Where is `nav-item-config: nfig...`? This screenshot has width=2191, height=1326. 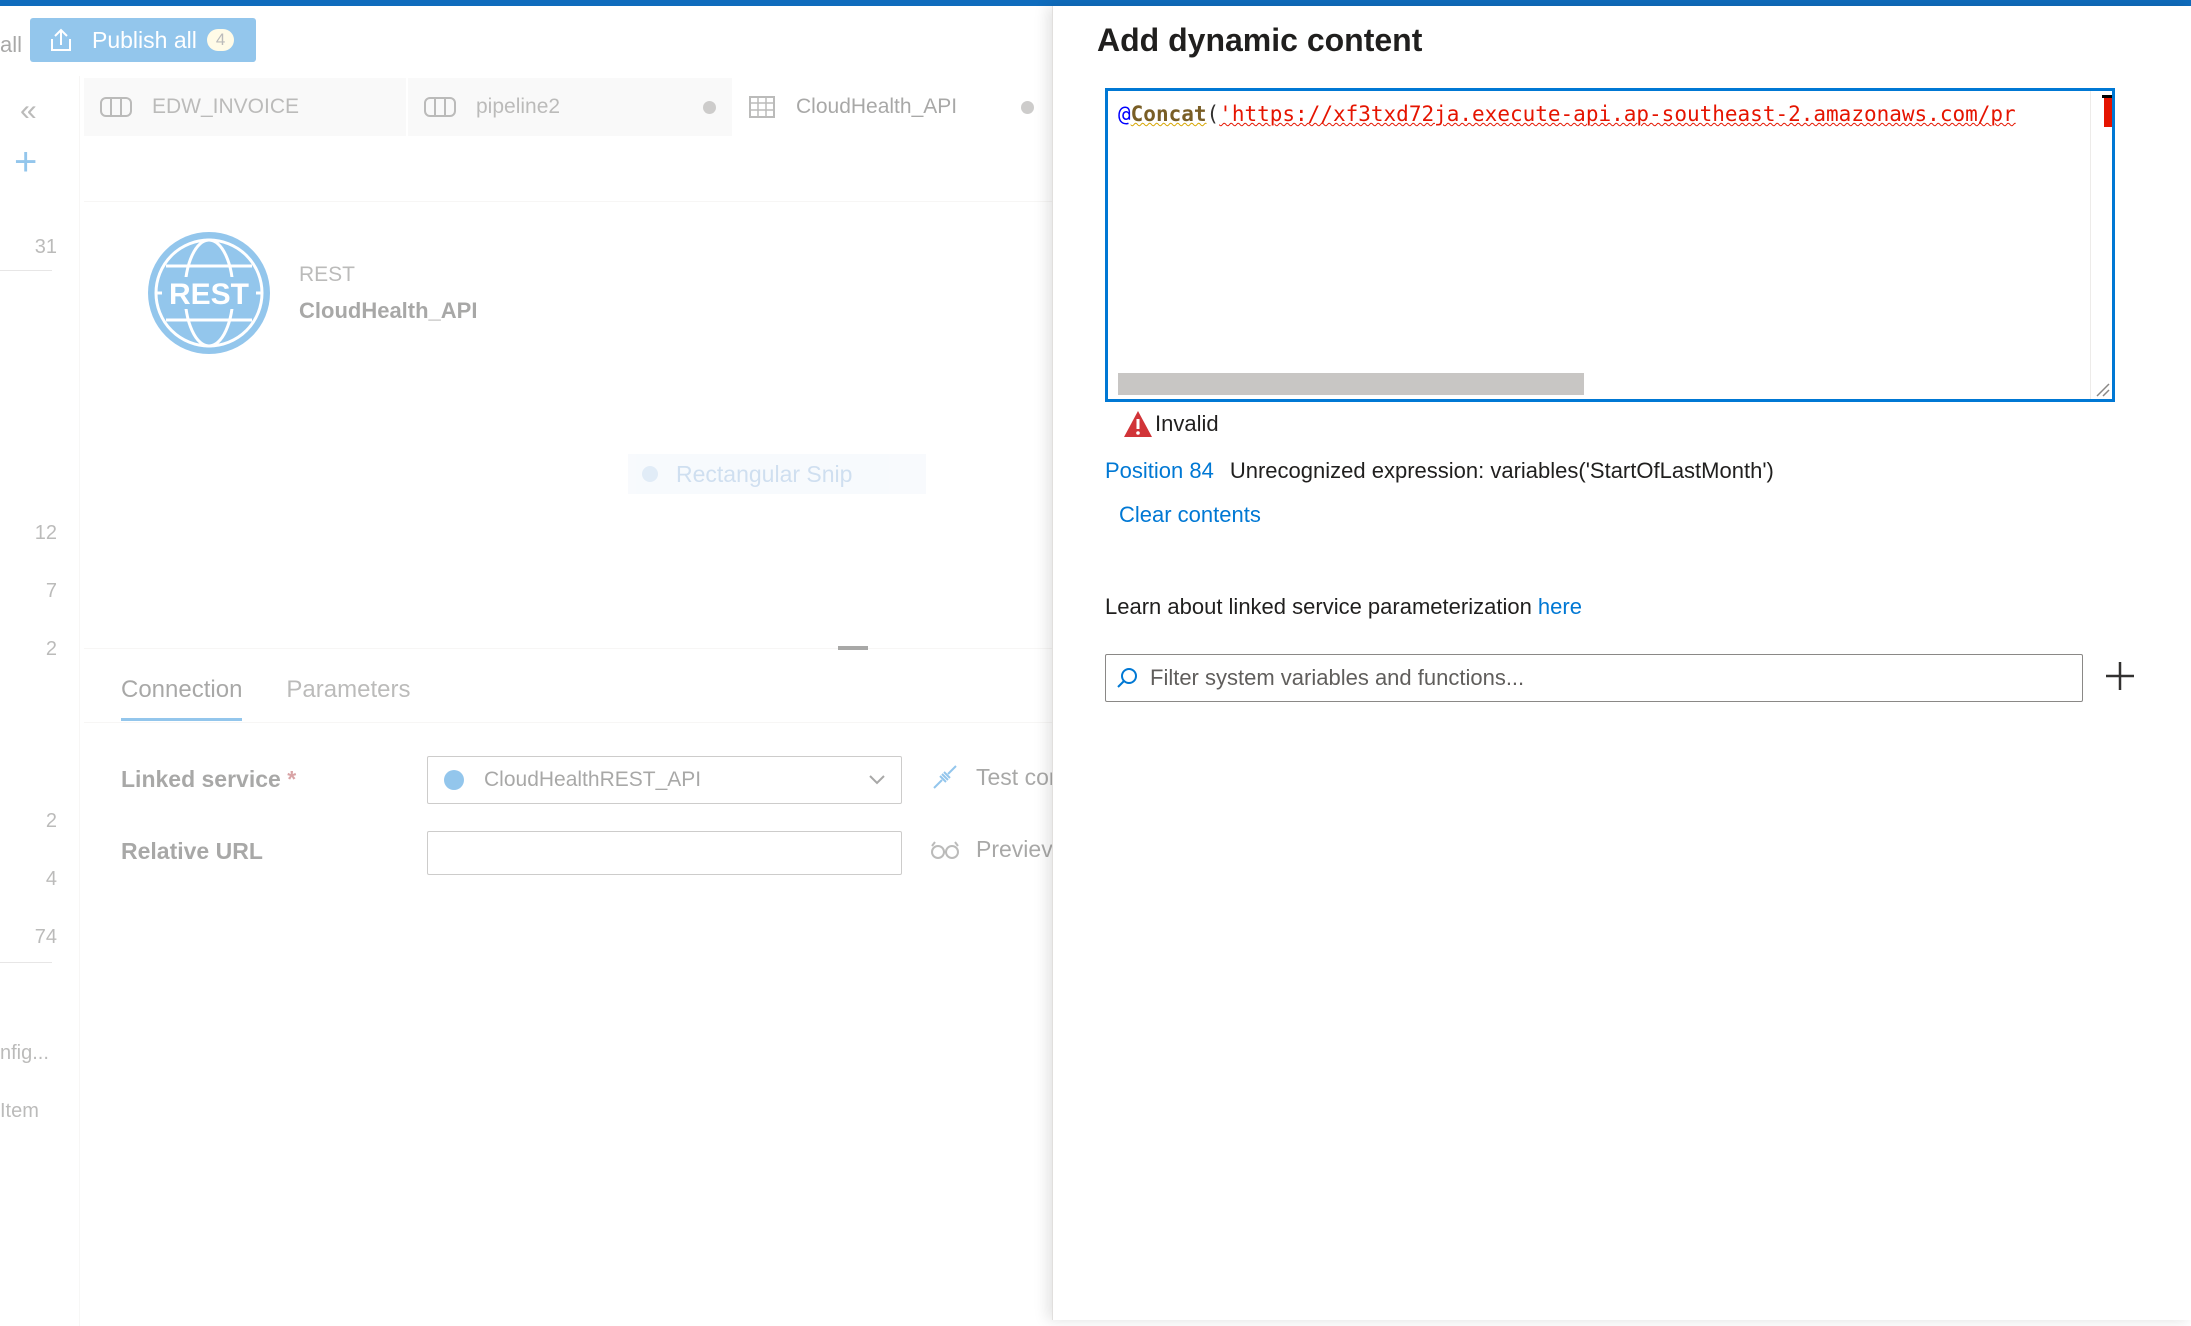 nav-item-config: nfig... is located at coordinates (24, 1053).